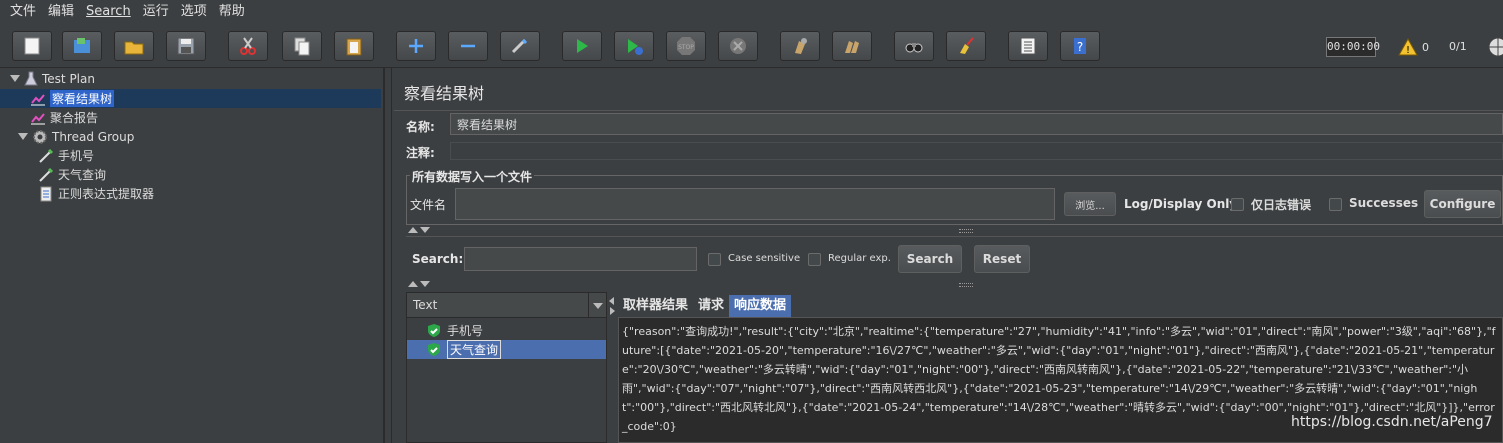  Describe the element at coordinates (506, 367) in the screenshot. I see `result-list: Text 手机号 天气查询` at that location.